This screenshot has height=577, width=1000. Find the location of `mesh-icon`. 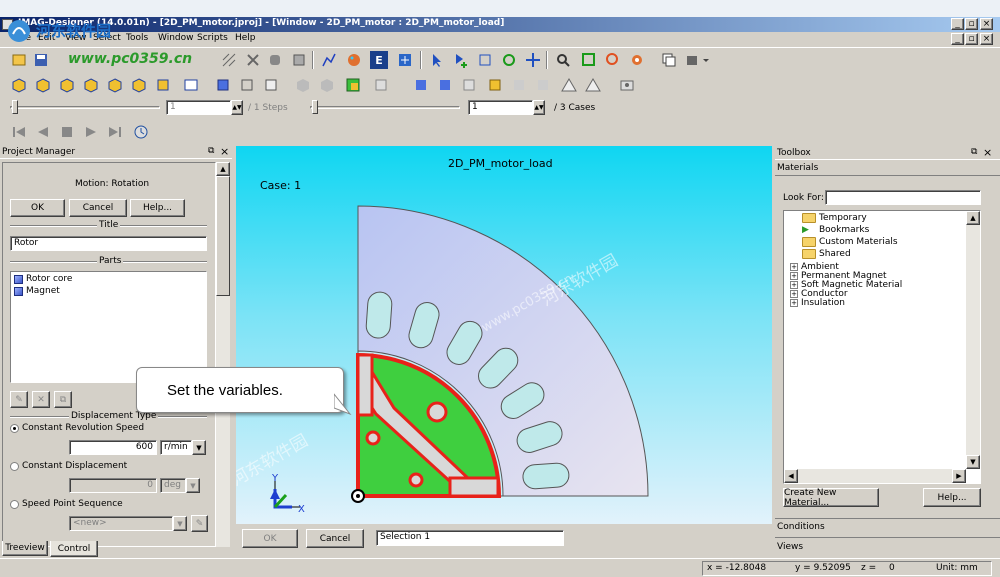

mesh-icon is located at coordinates (229, 60).